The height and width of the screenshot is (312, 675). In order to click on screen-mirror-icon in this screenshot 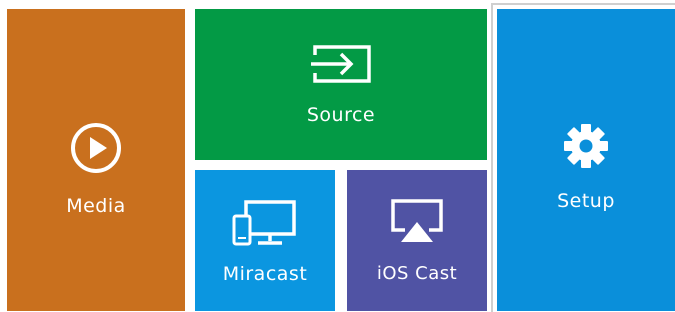, I will do `click(264, 223)`.